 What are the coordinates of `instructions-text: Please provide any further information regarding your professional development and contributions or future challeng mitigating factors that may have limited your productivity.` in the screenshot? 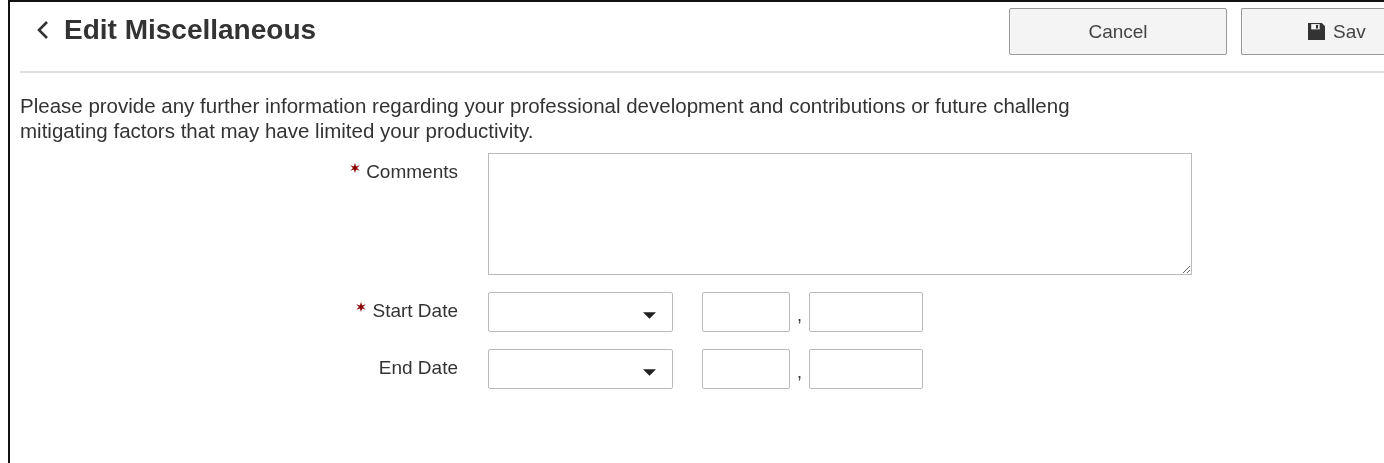 It's located at (545, 118).